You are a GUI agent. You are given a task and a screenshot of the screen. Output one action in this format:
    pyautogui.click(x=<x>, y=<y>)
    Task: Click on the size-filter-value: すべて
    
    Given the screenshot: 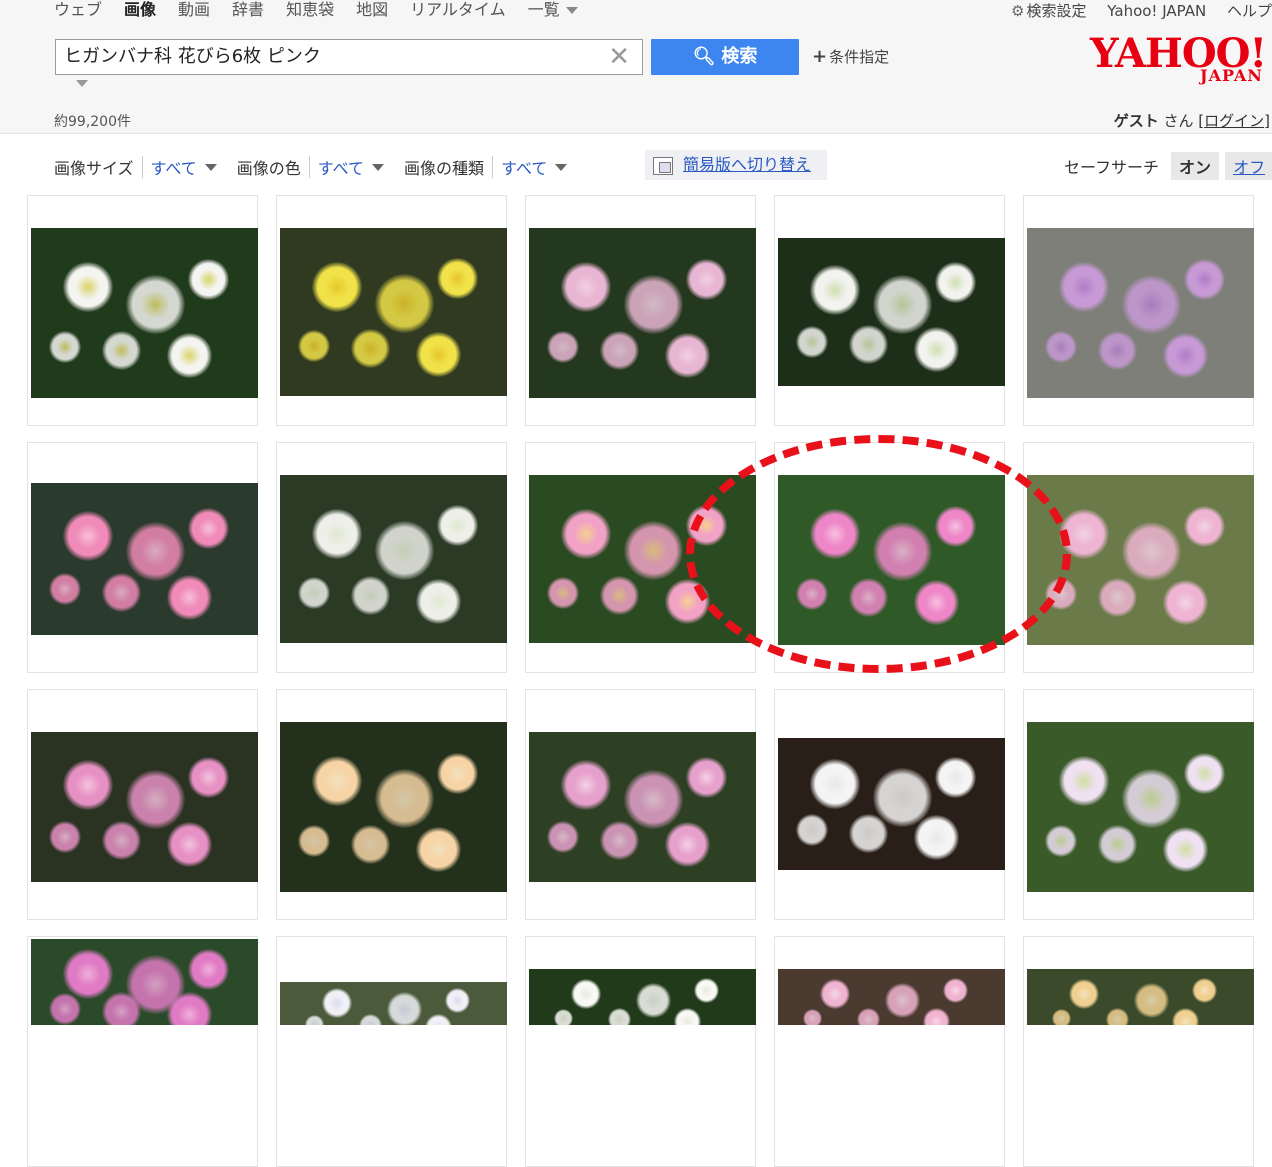 What is the action you would take?
    pyautogui.click(x=174, y=167)
    